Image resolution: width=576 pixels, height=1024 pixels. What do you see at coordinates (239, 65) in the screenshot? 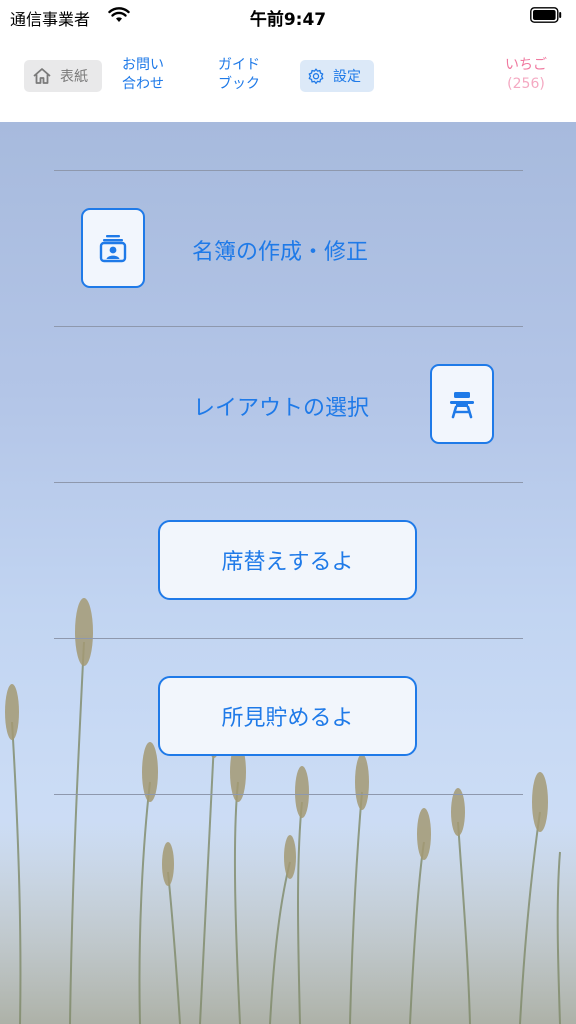
I see `guidebook-label-line1: ガイド` at bounding box center [239, 65].